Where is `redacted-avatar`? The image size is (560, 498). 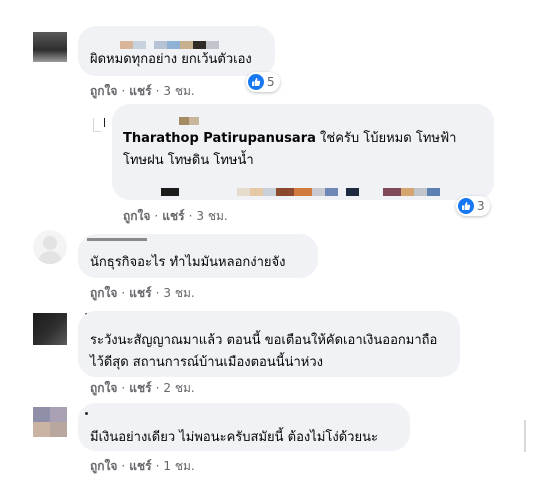
redacted-avatar is located at coordinates (189, 121).